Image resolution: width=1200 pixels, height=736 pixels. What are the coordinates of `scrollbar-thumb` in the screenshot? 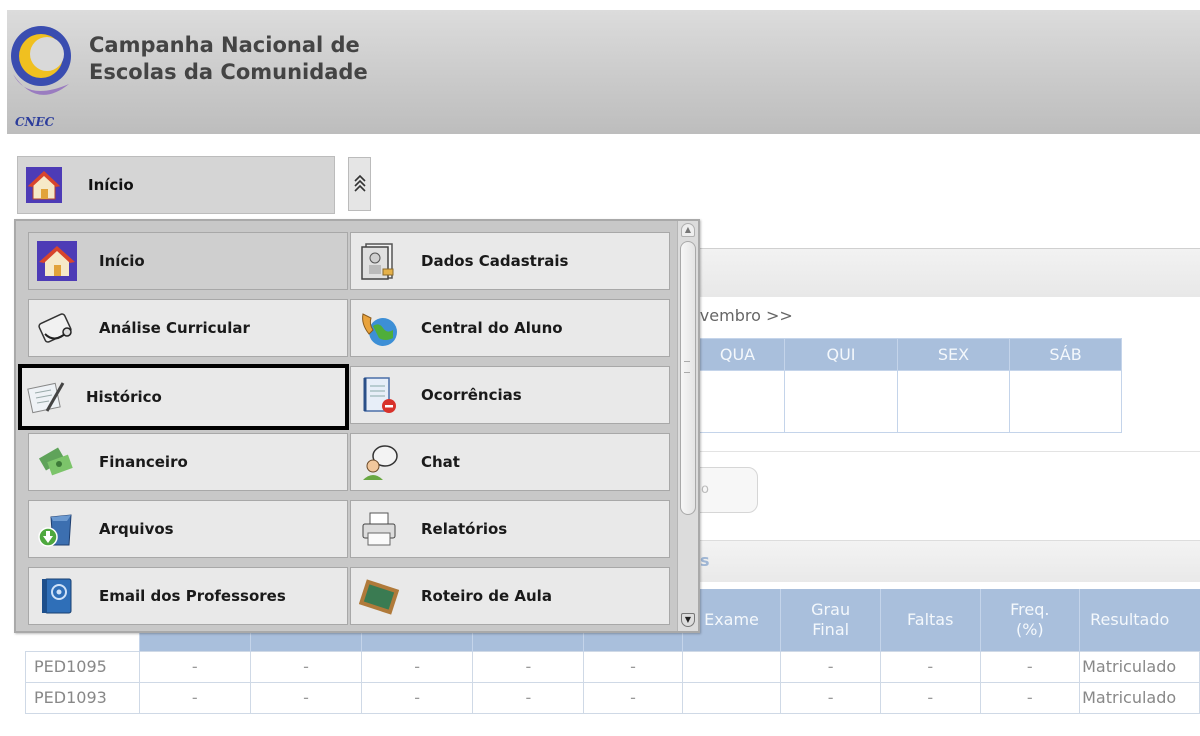 It's located at (688, 378).